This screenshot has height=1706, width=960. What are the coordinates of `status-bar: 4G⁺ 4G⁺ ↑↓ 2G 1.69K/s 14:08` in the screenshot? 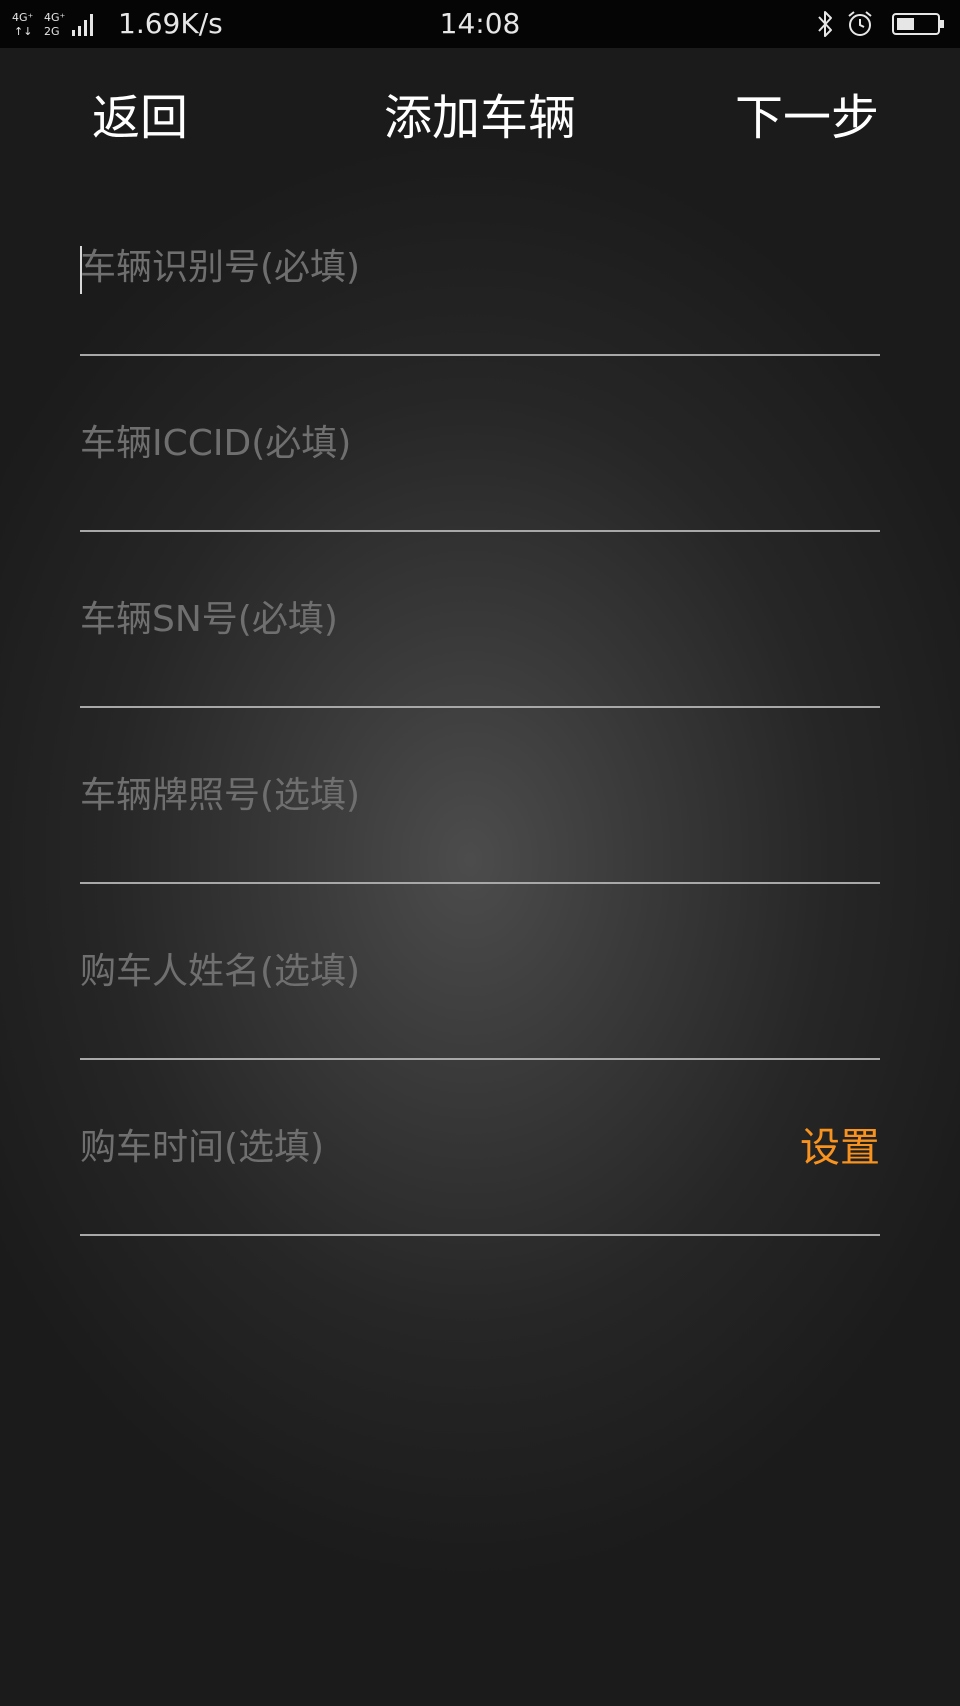 It's located at (480, 24).